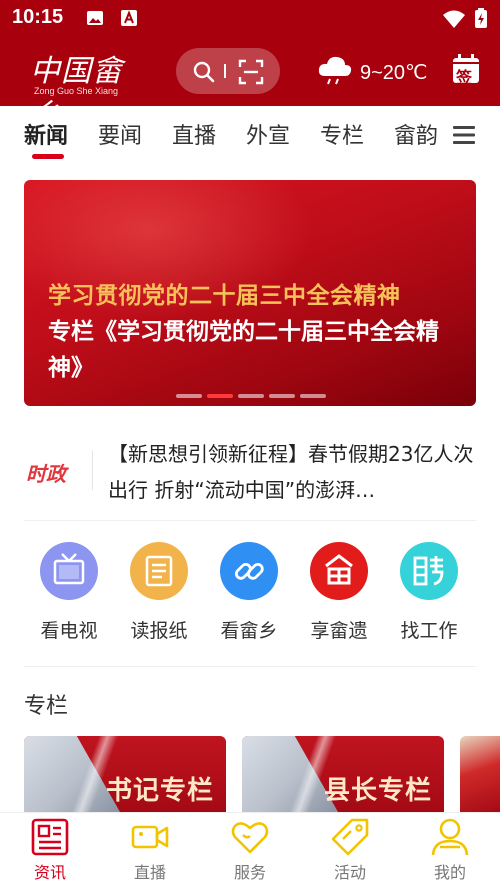 The image size is (500, 888). I want to click on channel-tabs: 新闻 要闻 直播 外宣 专栏 畲韵, so click(250, 136).